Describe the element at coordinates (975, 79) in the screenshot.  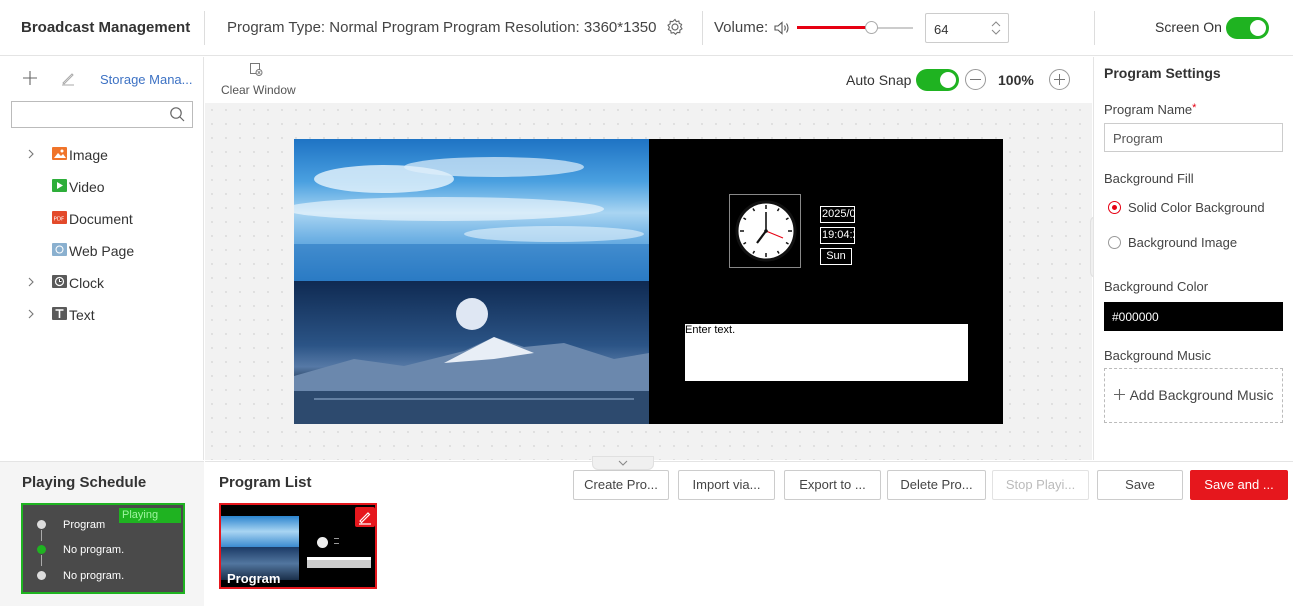
I see `zoom-out-button` at that location.